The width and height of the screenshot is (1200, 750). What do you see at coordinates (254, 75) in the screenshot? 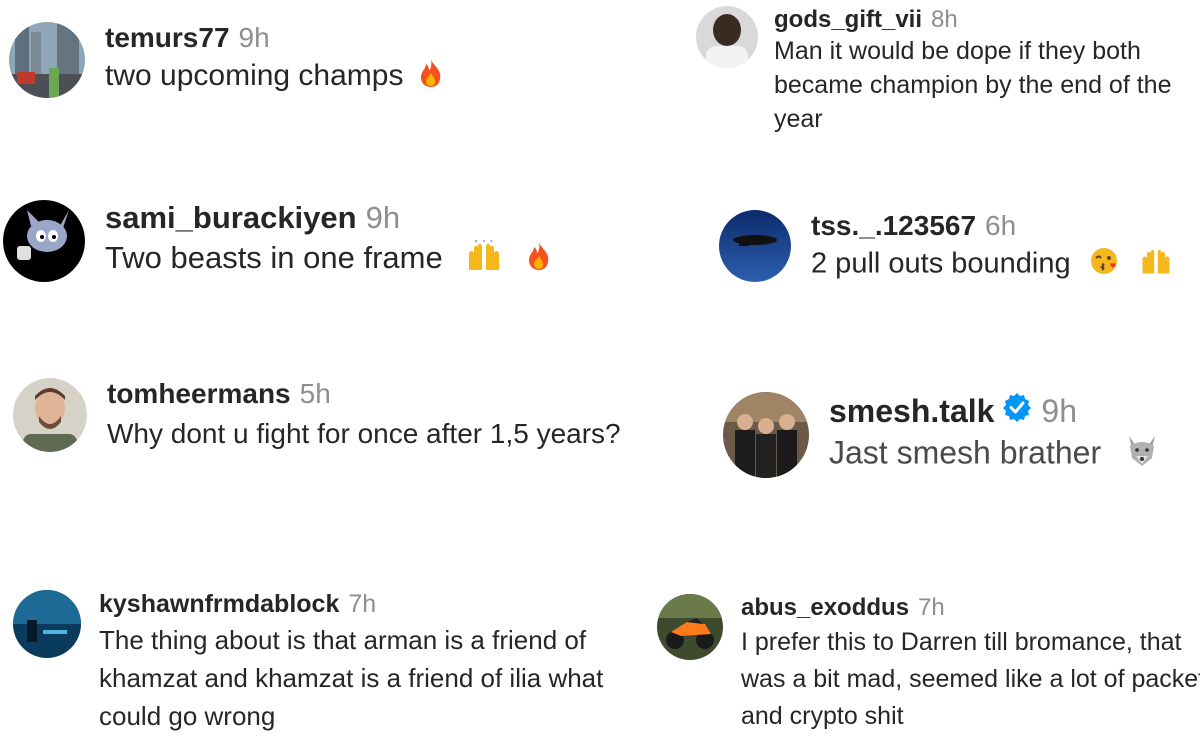
I see `comment-text: two upcoming champs` at bounding box center [254, 75].